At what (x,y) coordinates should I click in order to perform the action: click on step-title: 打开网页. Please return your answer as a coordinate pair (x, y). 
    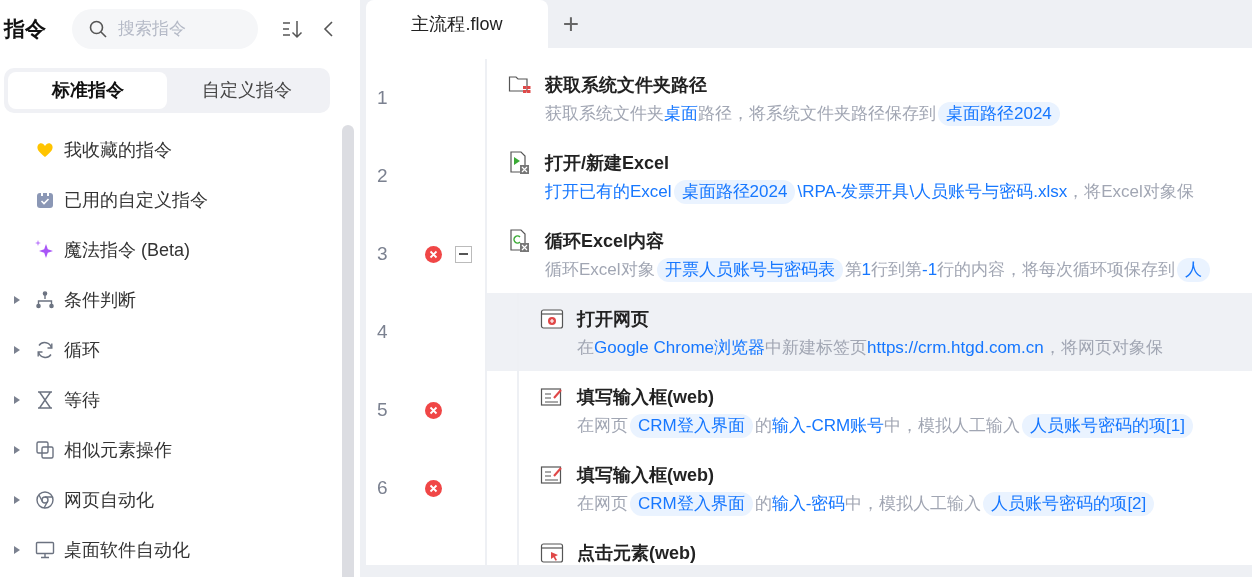
    Looking at the image, I should click on (613, 319).